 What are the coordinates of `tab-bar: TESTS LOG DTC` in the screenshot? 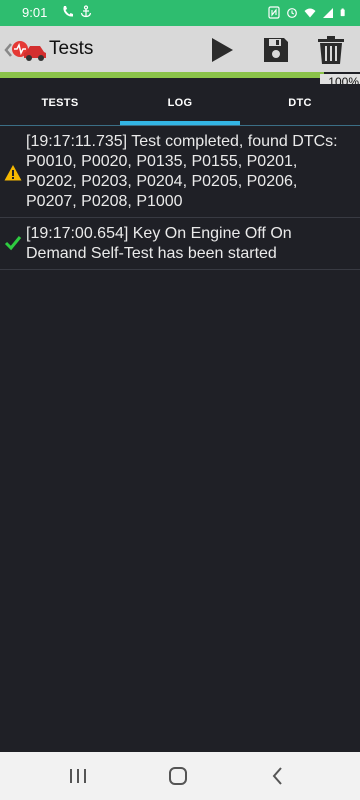 It's located at (180, 105).